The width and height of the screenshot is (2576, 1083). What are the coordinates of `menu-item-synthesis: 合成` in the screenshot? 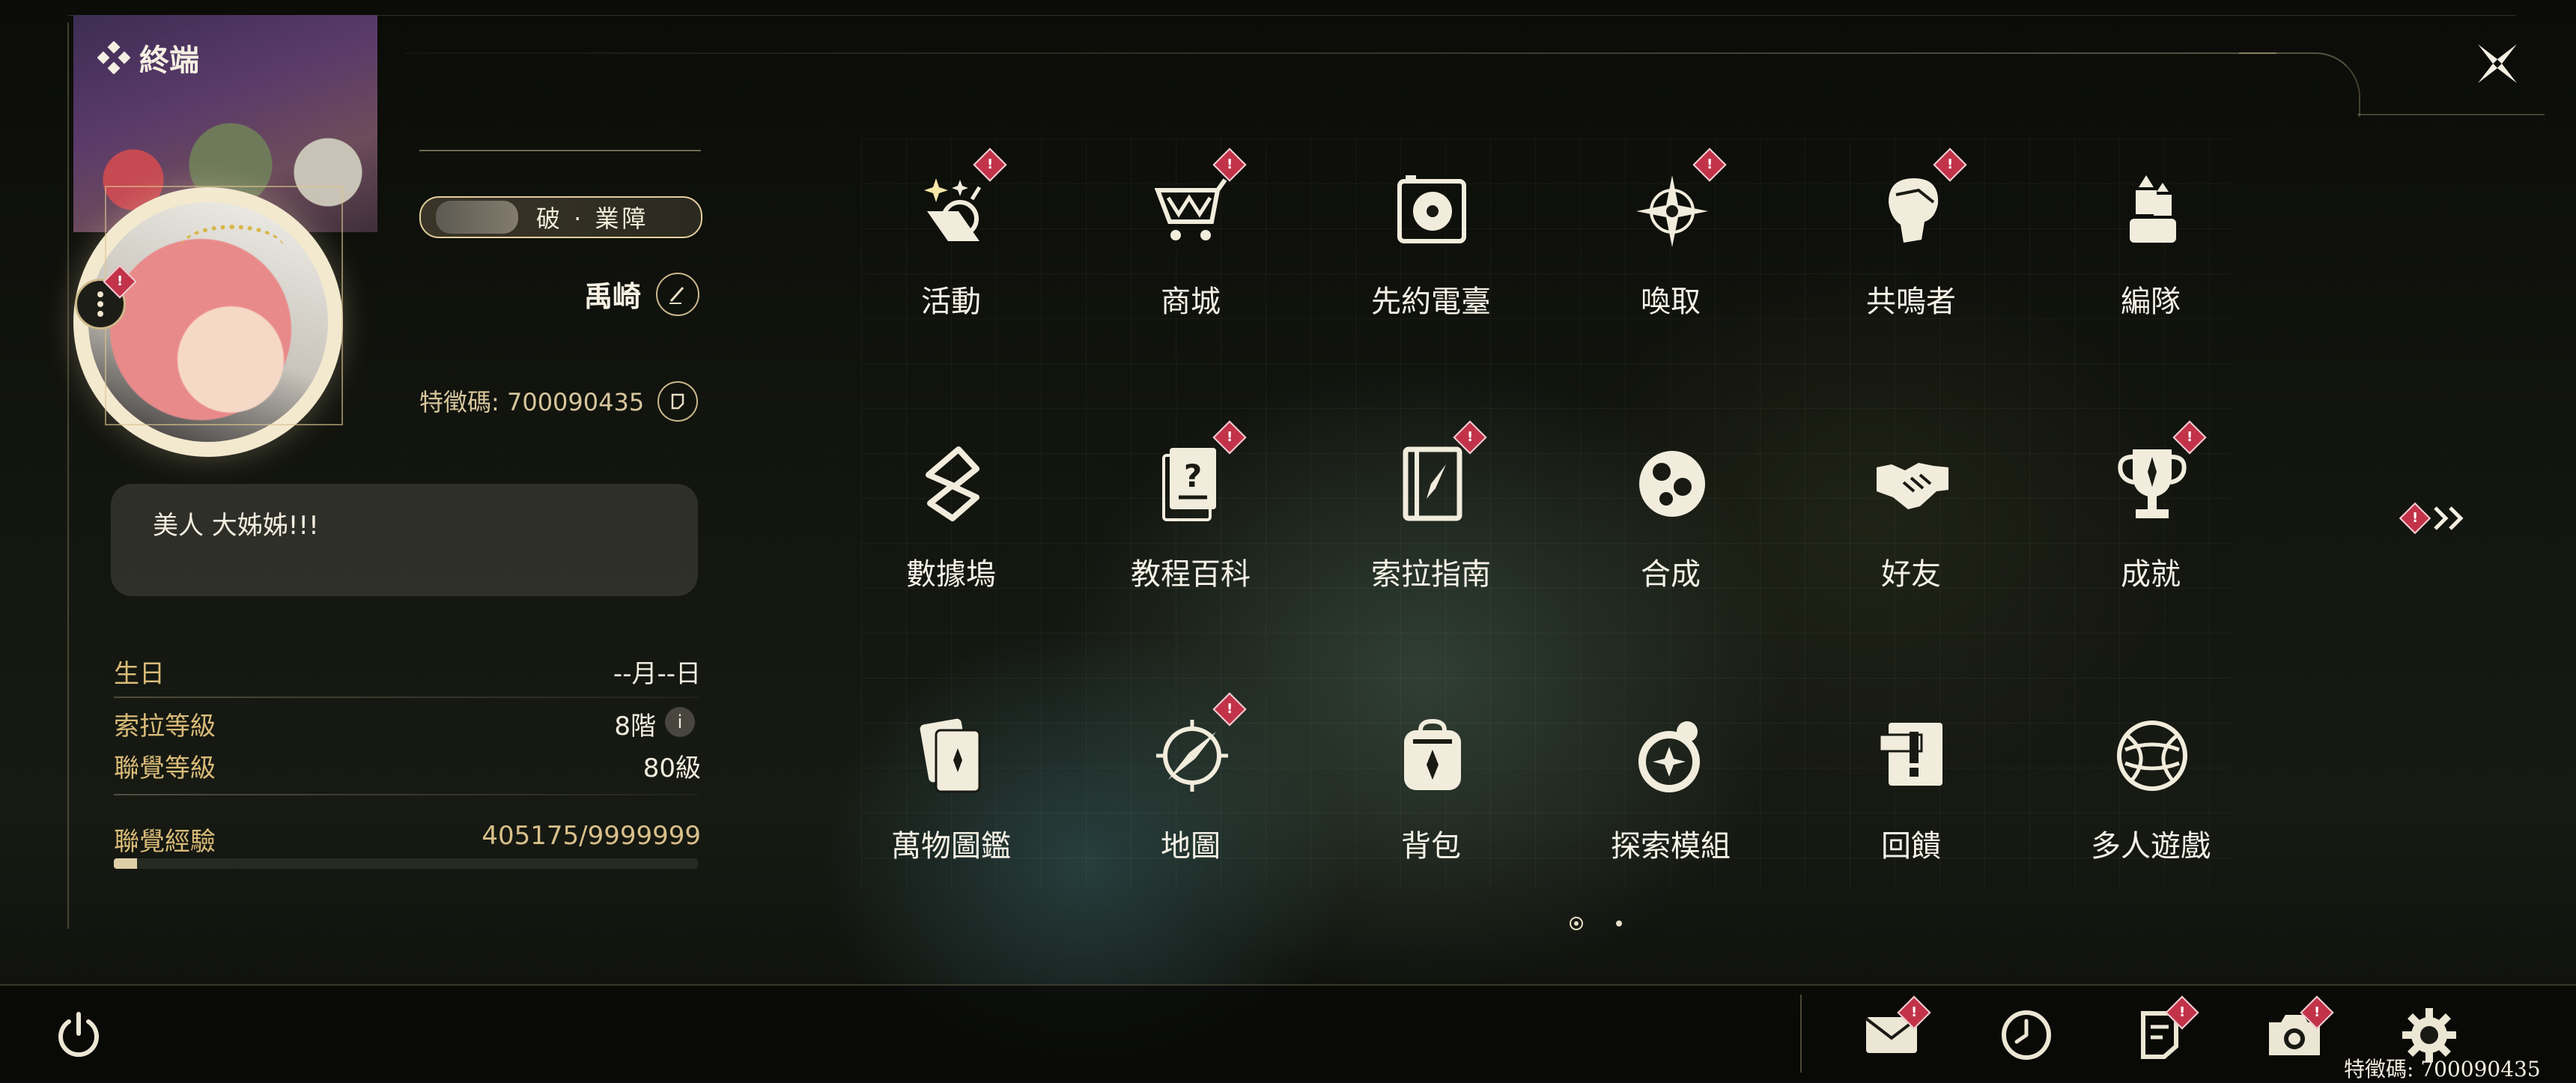 It's located at (1670, 519).